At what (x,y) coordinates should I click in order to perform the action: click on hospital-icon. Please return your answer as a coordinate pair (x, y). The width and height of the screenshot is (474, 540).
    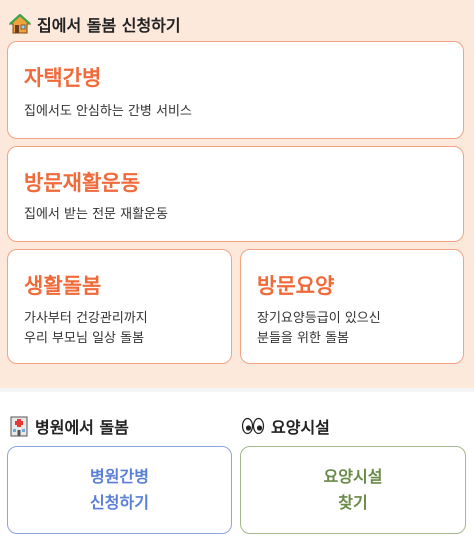
    Looking at the image, I should click on (19, 426).